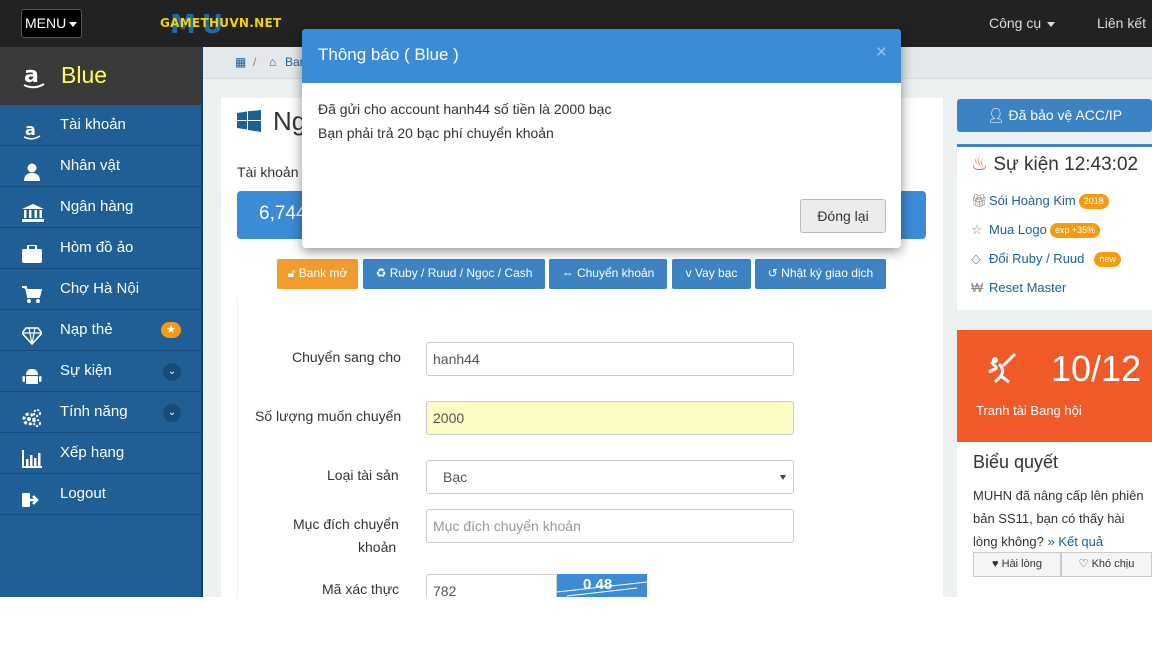  What do you see at coordinates (388, 54) in the screenshot?
I see `modal-title: Thông báo ( Blue )` at bounding box center [388, 54].